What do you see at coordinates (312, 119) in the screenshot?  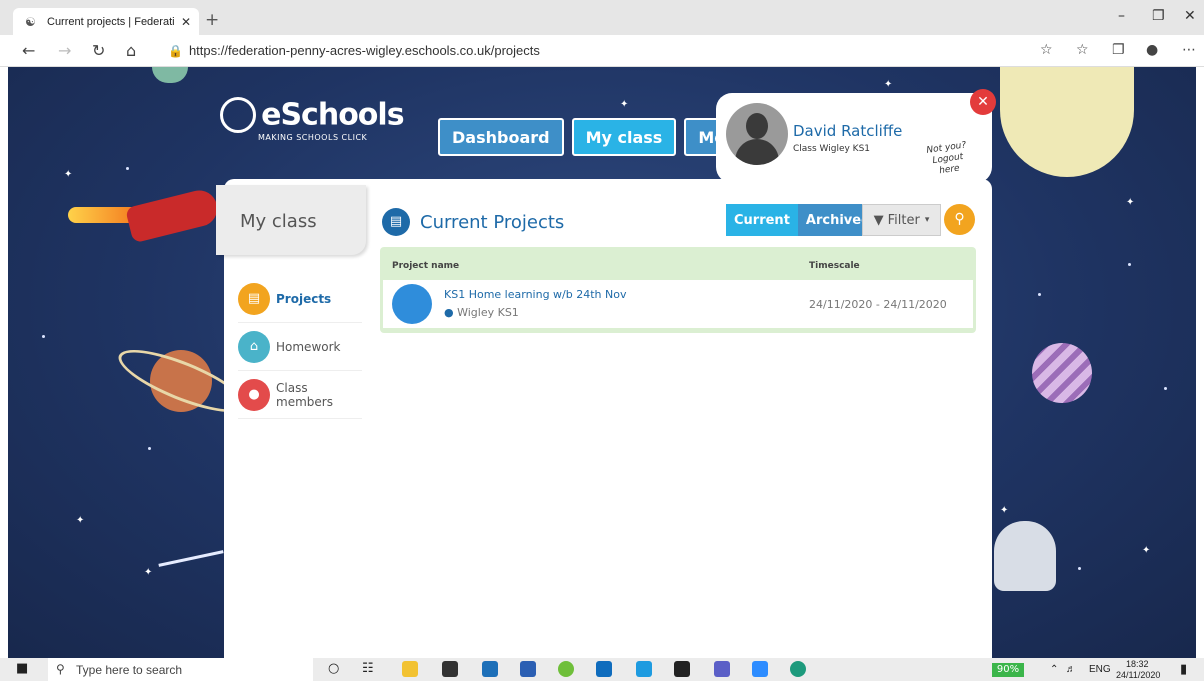 I see `eschools-logo: eSchools MAKING SCHOOLS CLICK` at bounding box center [312, 119].